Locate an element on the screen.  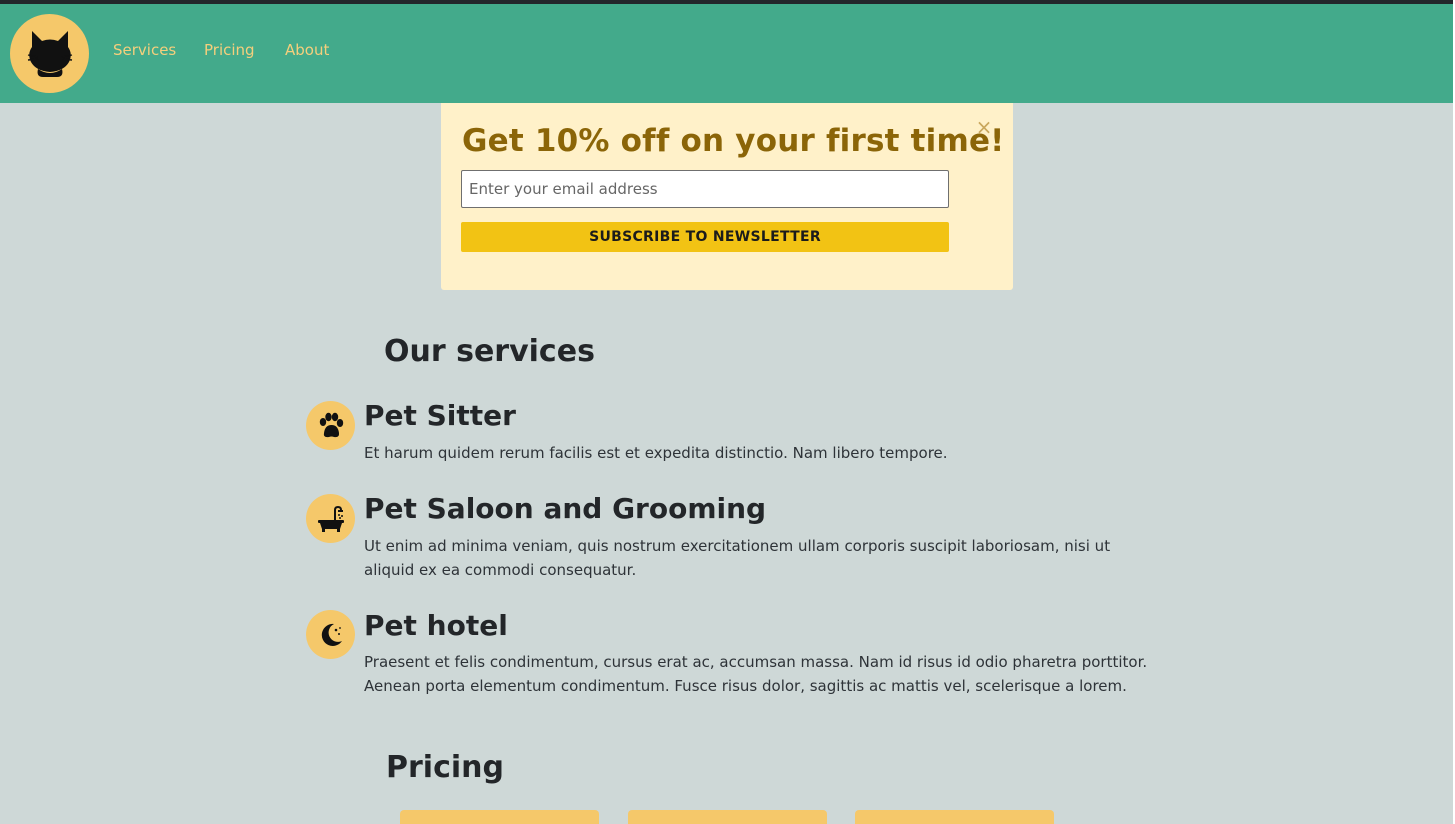
service-name-pet-sitter: Pet Sitter is located at coordinates (440, 415).